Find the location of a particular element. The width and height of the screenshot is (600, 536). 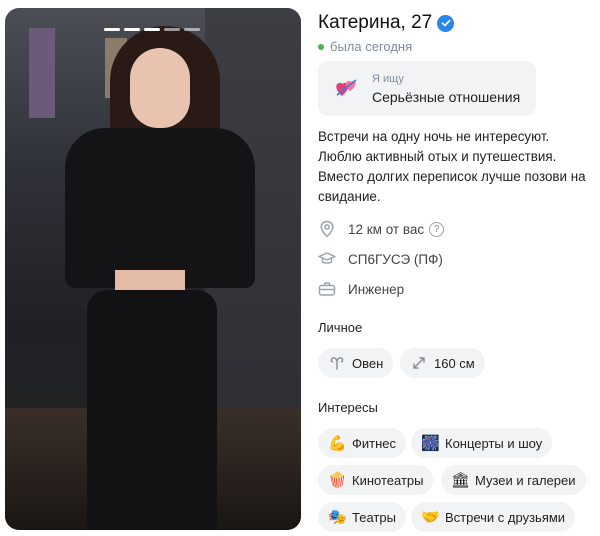

education-row: СП6ГУСЭ (ПФ) is located at coordinates (380, 259).